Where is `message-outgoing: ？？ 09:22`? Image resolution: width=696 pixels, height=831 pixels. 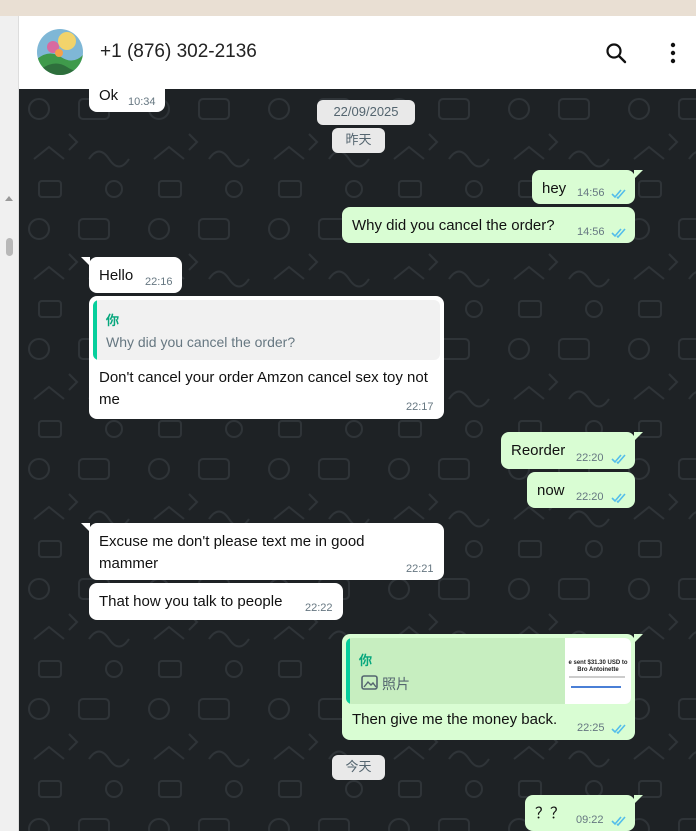 message-outgoing: ？？ 09:22 is located at coordinates (580, 813).